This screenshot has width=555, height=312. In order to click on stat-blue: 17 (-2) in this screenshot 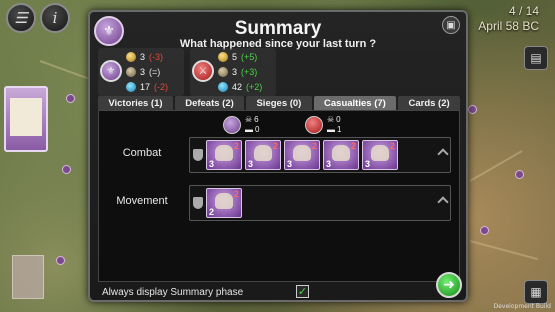, I will do `click(147, 87)`.